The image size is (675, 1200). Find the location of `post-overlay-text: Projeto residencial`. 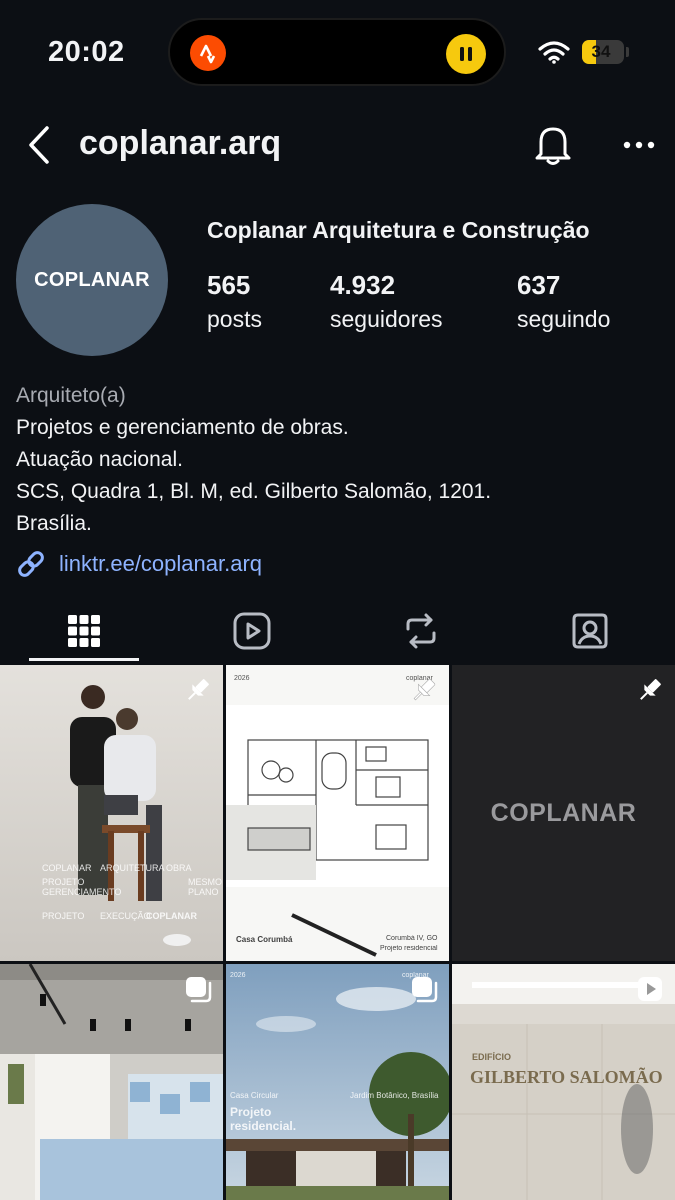

post-overlay-text: Projeto residencial is located at coordinates (409, 948).